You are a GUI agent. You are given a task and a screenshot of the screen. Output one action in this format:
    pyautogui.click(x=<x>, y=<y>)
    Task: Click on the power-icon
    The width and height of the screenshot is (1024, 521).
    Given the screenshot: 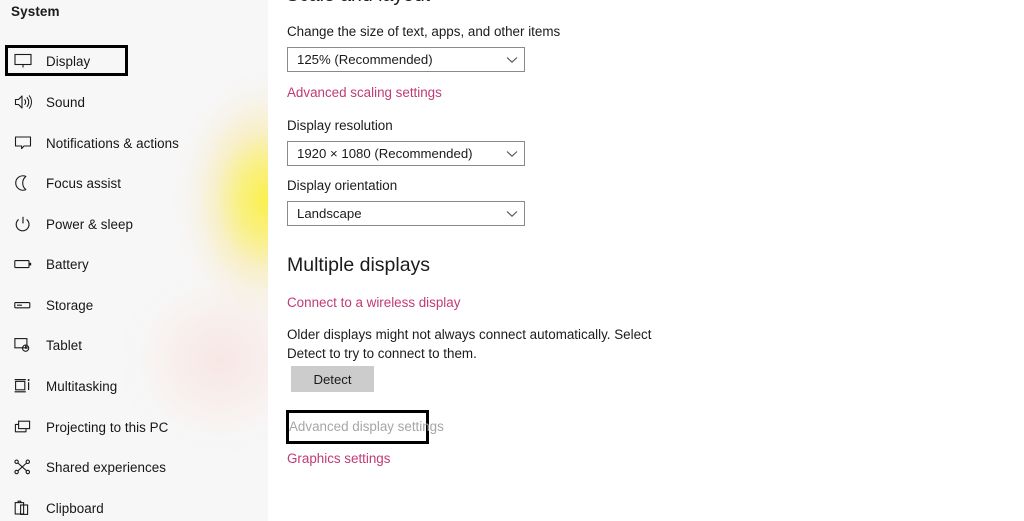 What is the action you would take?
    pyautogui.click(x=23, y=224)
    